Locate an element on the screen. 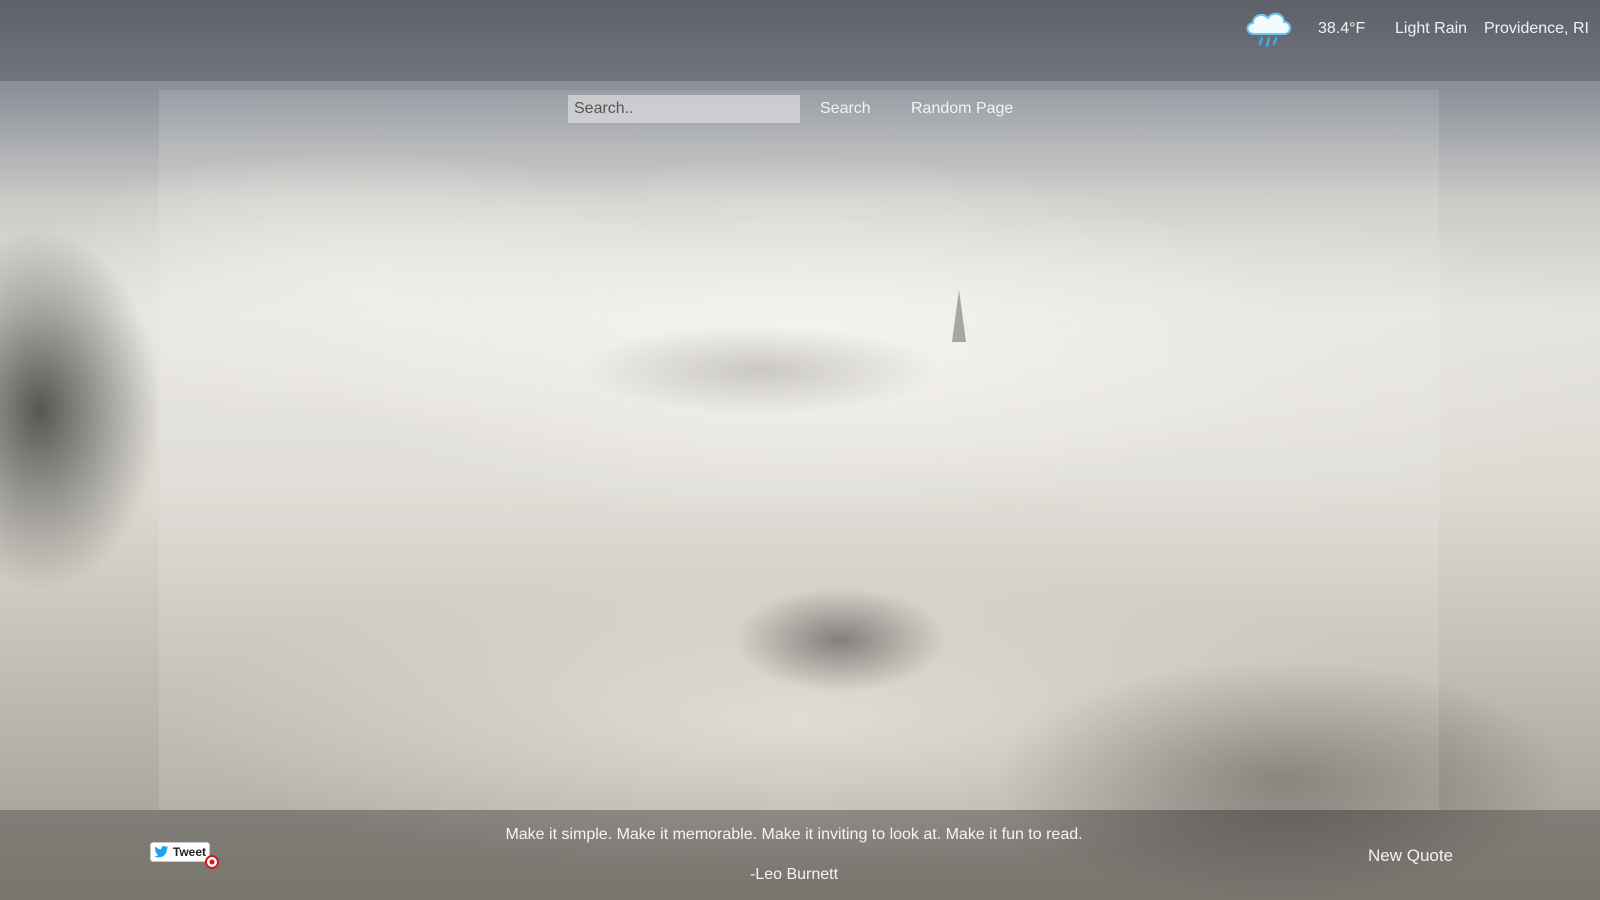  temperature: 38.4°F is located at coordinates (1342, 28).